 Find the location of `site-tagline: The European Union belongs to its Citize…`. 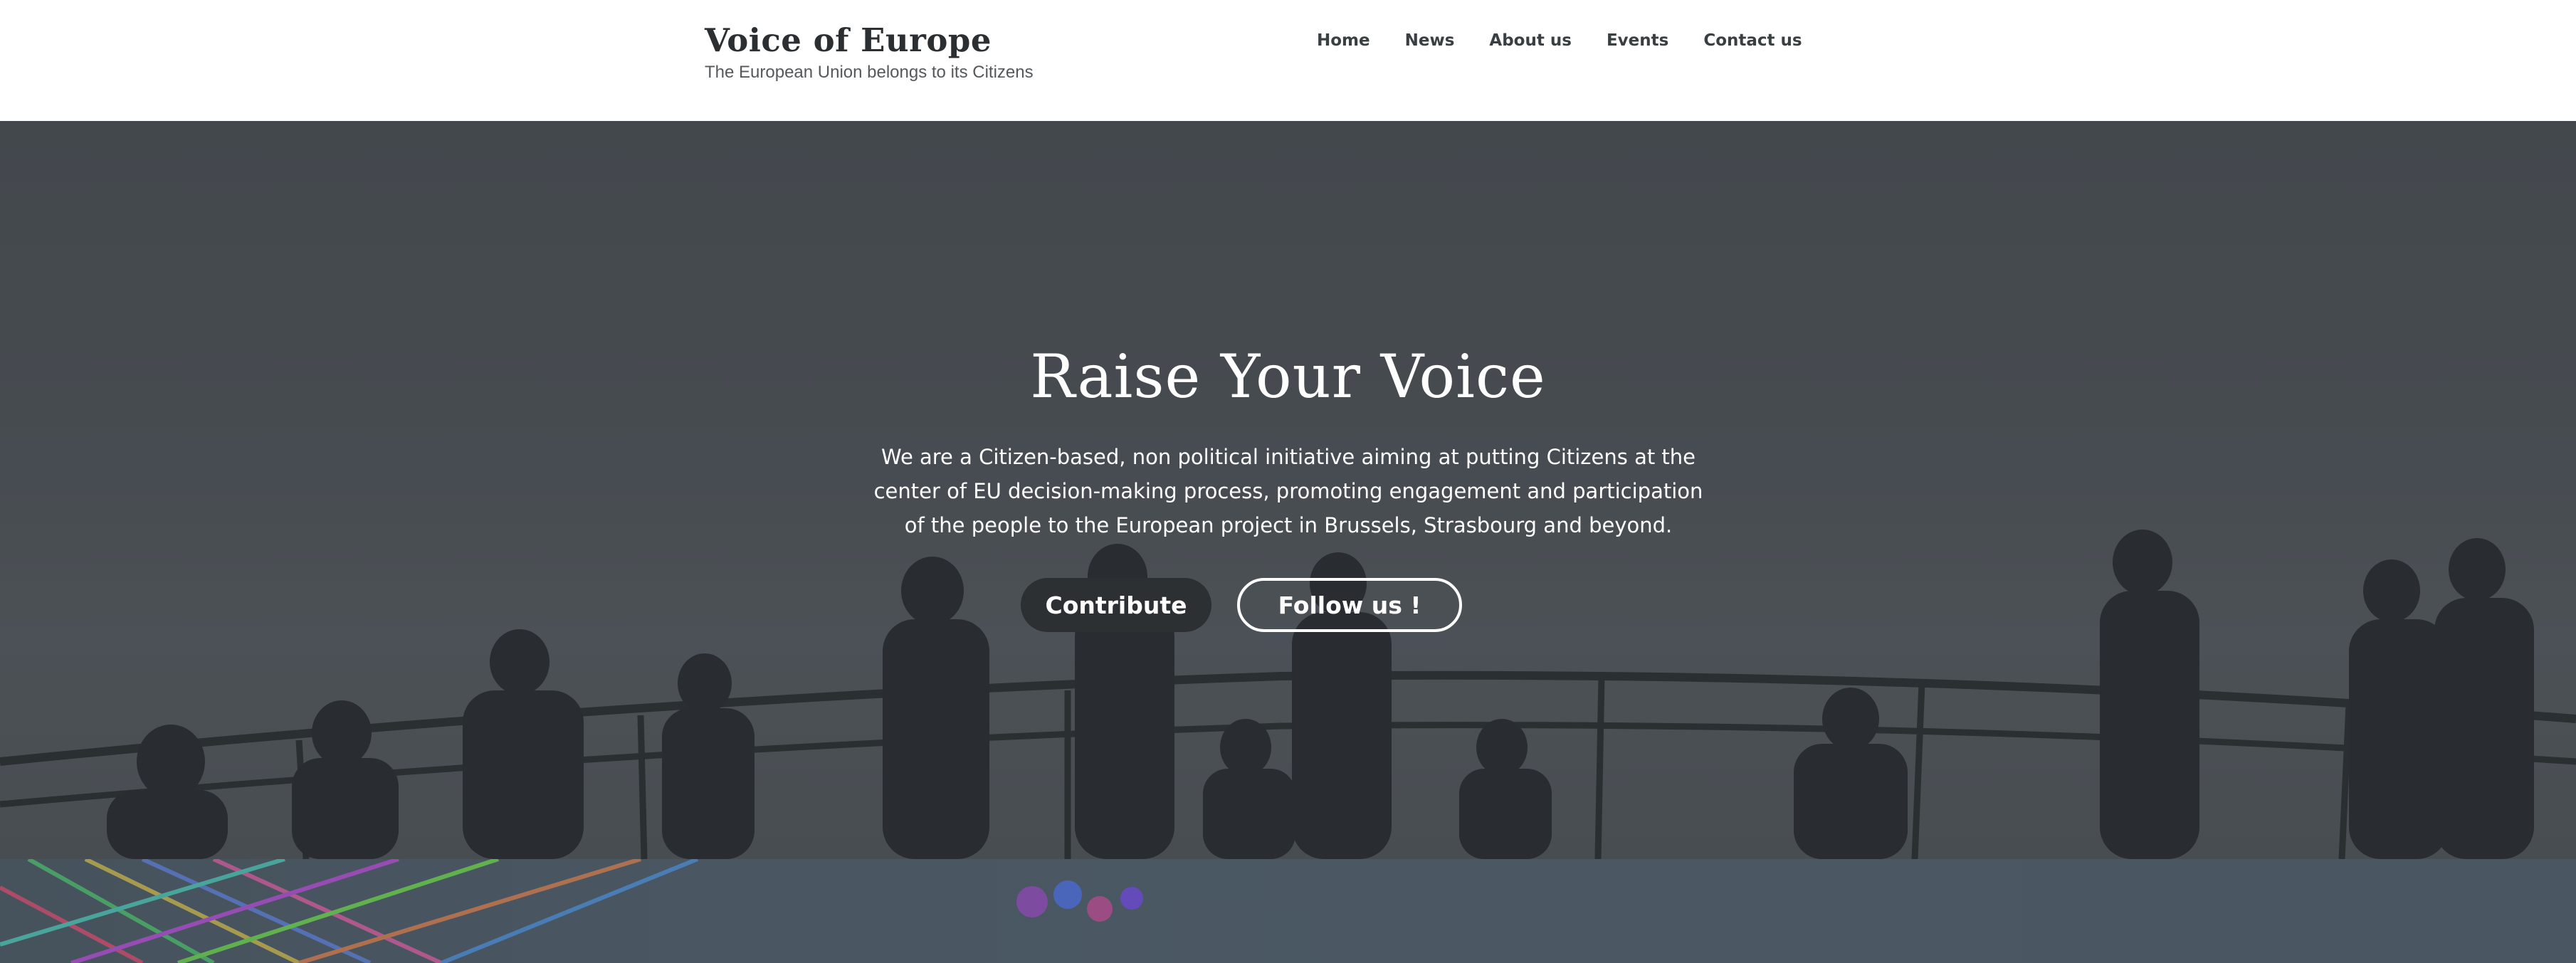

site-tagline: The European Union belongs to its Citize… is located at coordinates (869, 72).